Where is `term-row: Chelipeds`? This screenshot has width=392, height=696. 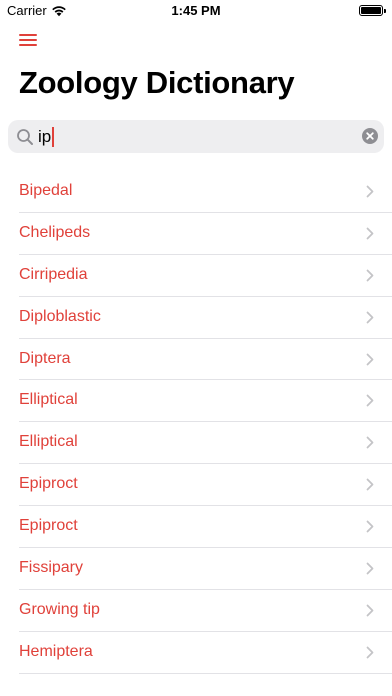 term-row: Chelipeds is located at coordinates (196, 234).